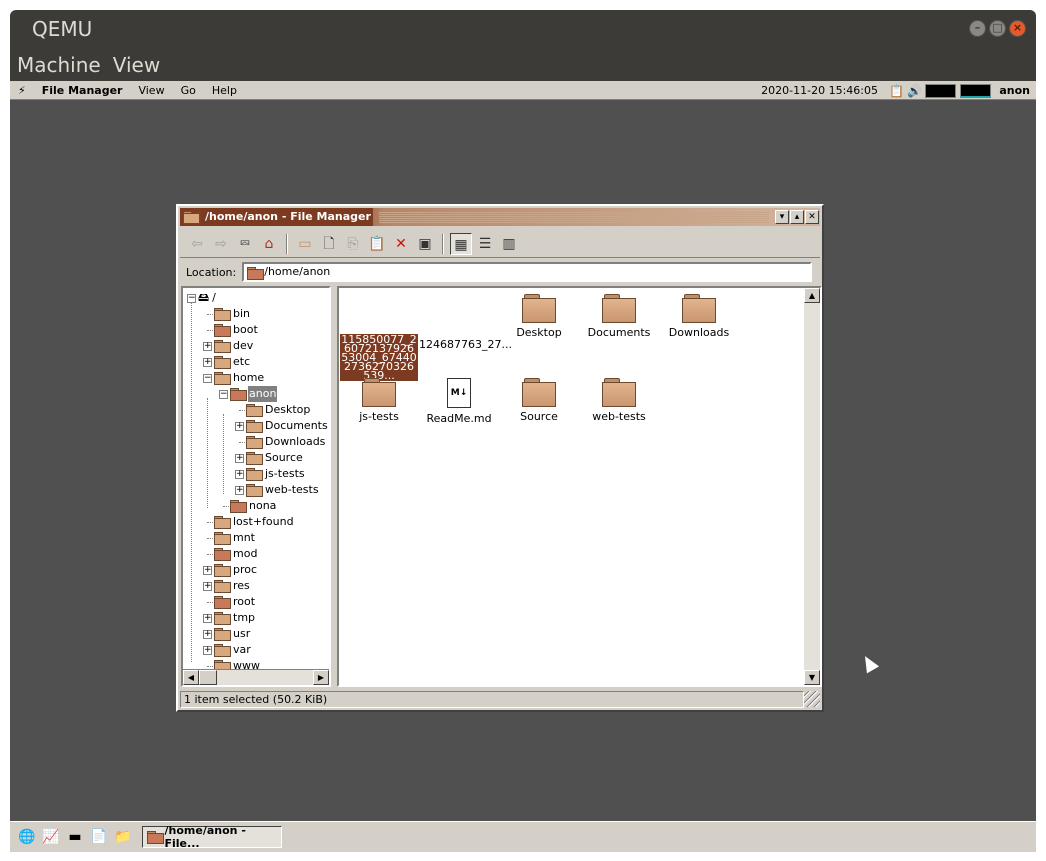 The image size is (1046, 861). I want to click on paste-icon: 📋, so click(377, 244).